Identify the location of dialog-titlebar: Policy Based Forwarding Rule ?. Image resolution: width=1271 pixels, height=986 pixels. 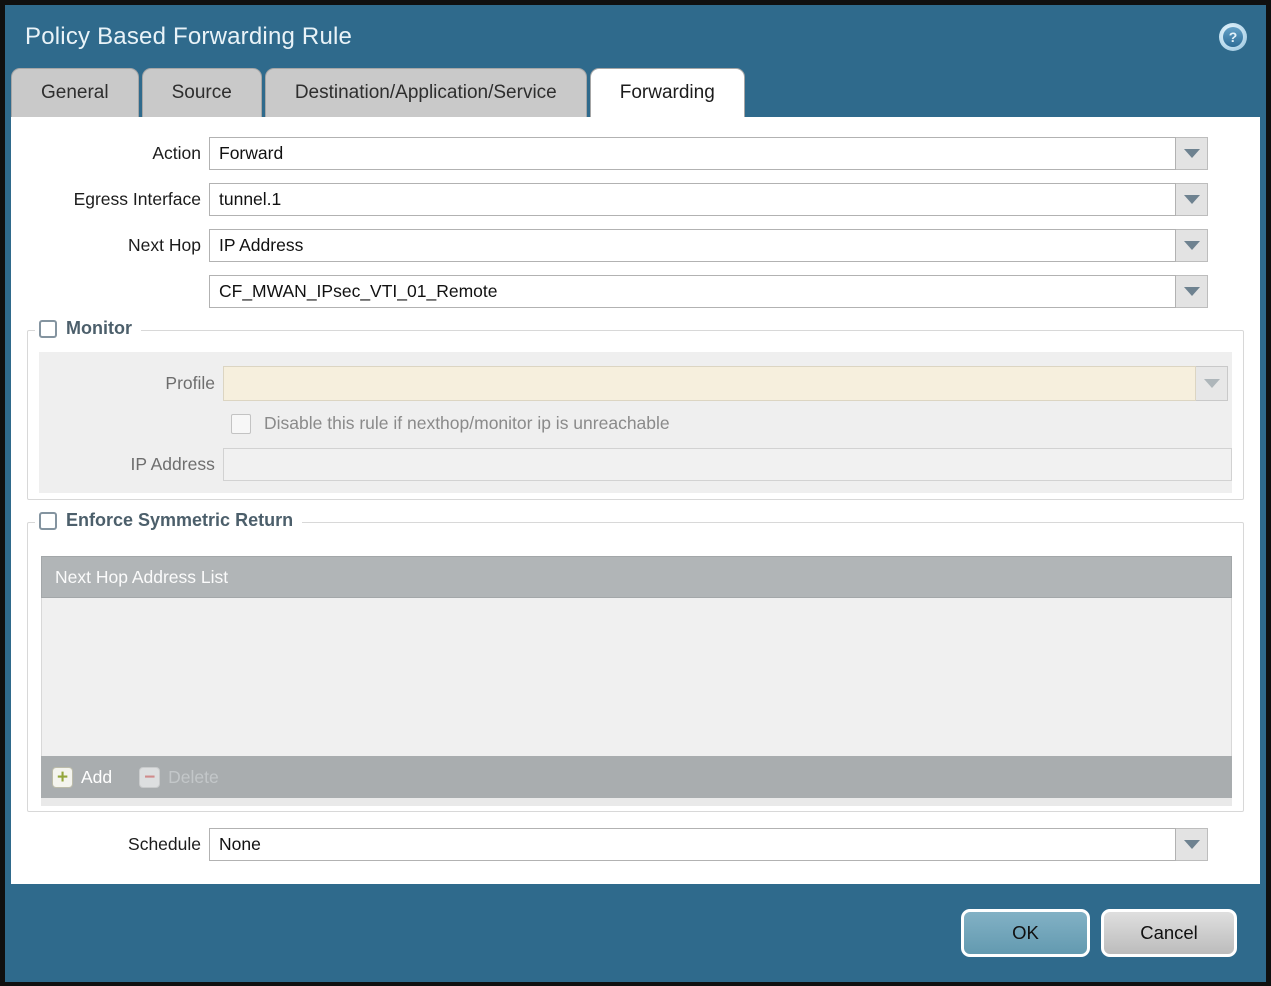
(635, 36).